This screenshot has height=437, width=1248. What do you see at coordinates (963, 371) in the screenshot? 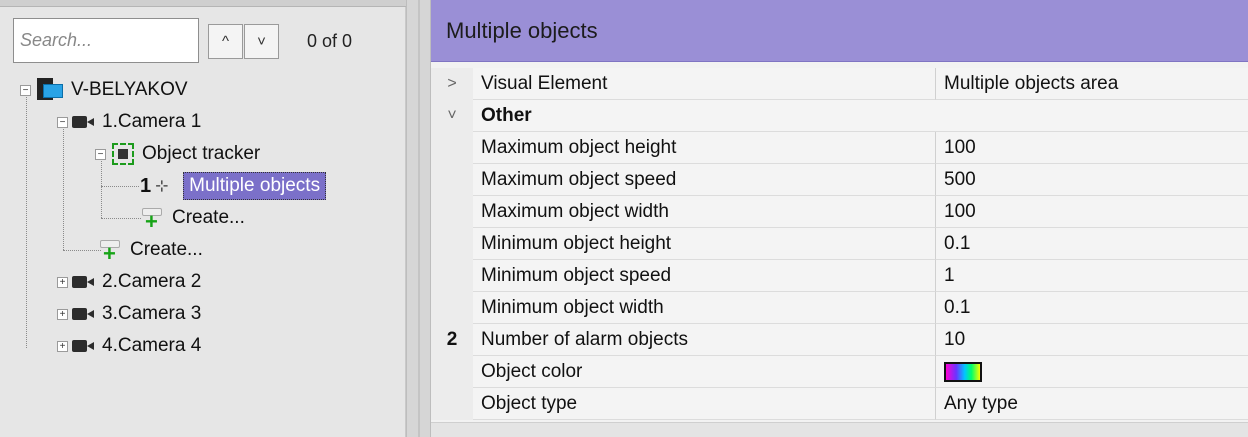
I see `color-swatch` at bounding box center [963, 371].